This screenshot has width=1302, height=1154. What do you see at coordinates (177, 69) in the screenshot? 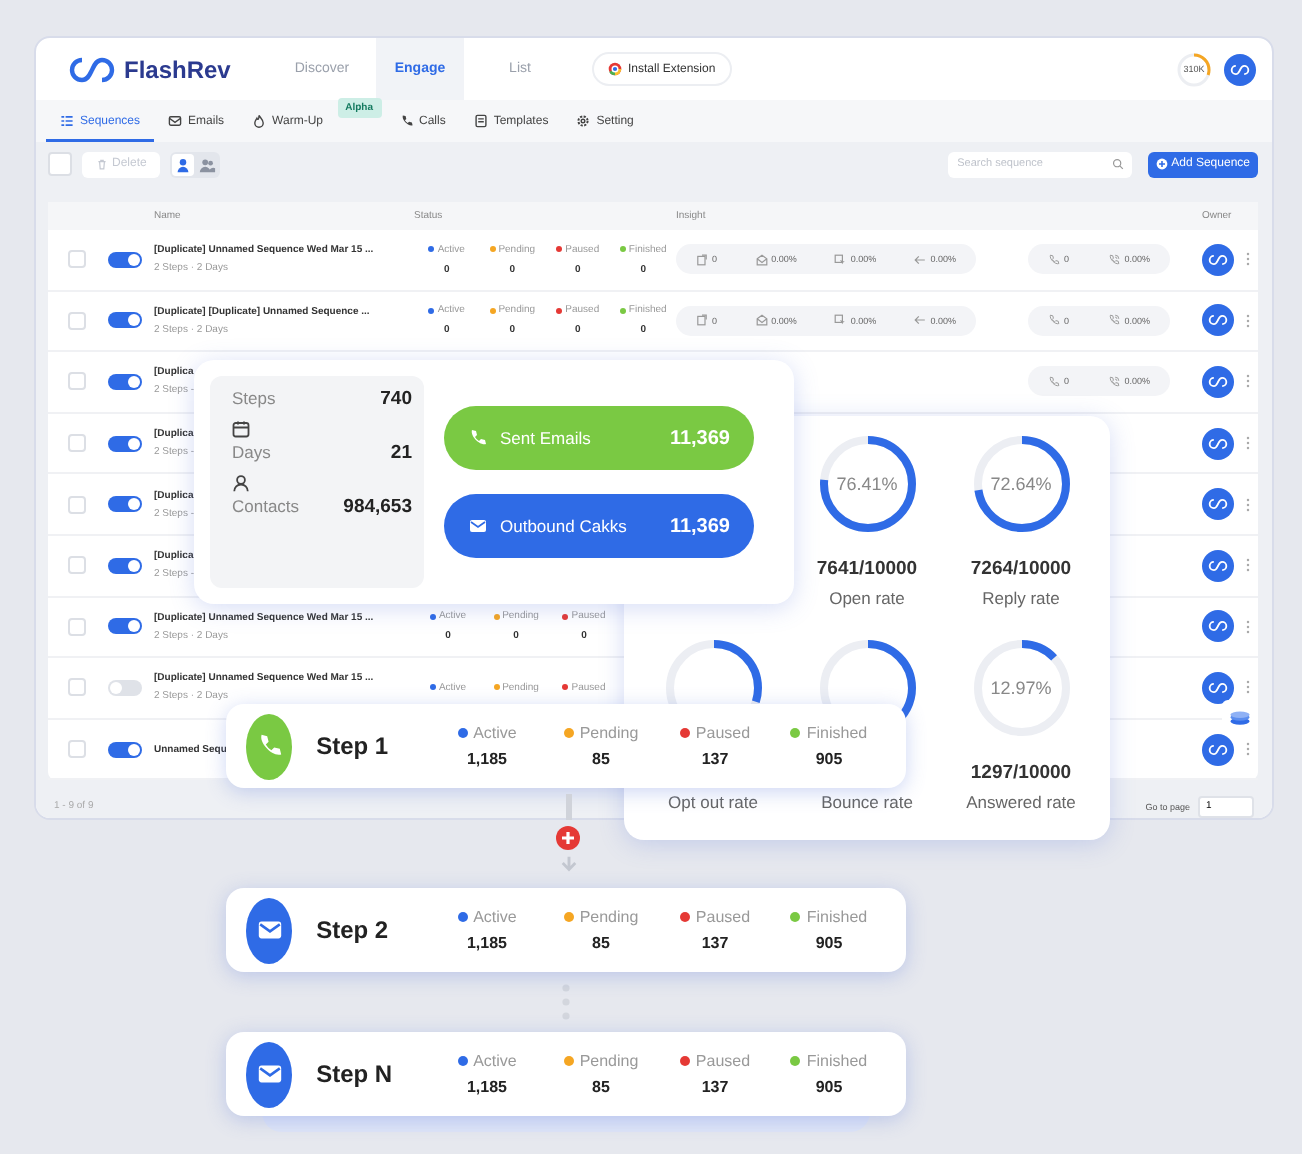
I see `logo-text: FlashRev` at bounding box center [177, 69].